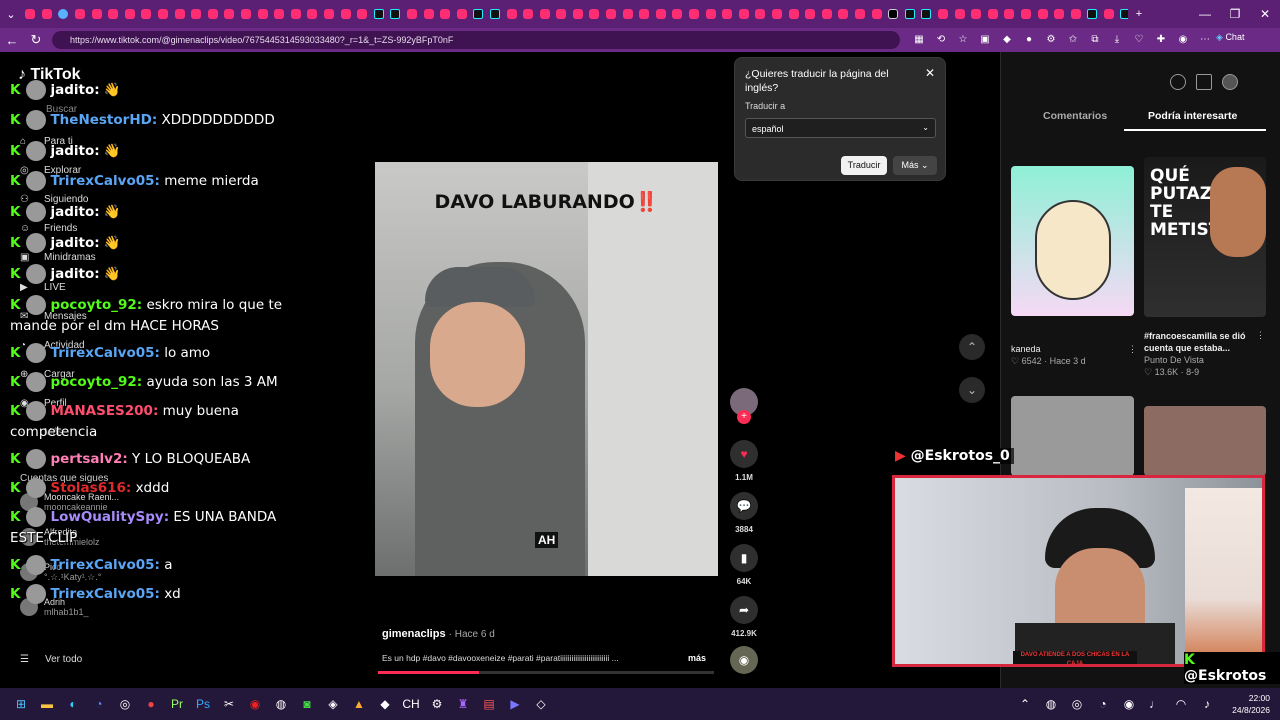  Describe the element at coordinates (1205, 39) in the screenshot. I see `more-menu-icon: ⋯` at that location.